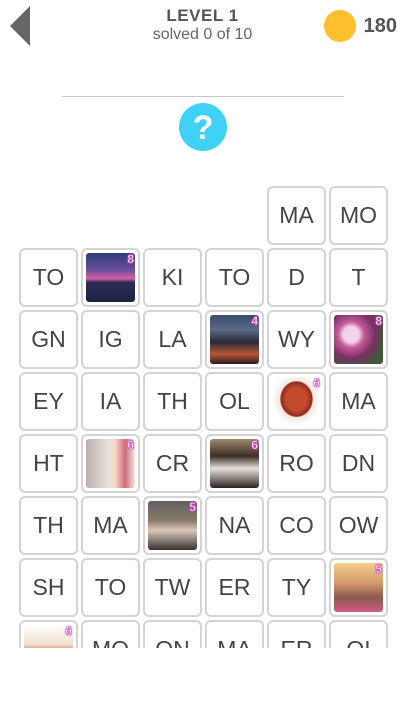  I want to click on mother-daughter-photo: 6, so click(110, 463).